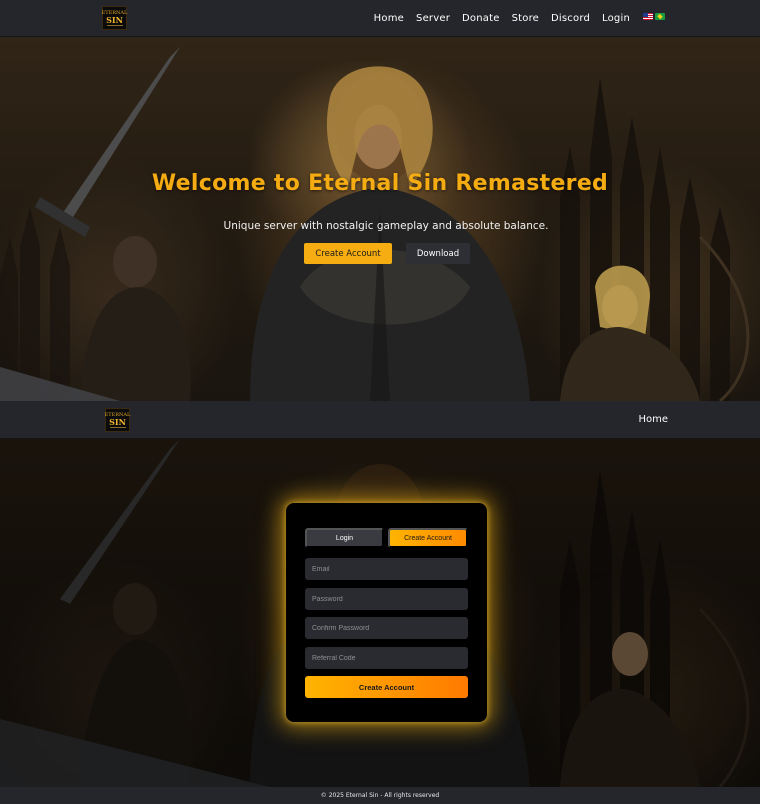 The width and height of the screenshot is (760, 804). What do you see at coordinates (438, 253) in the screenshot?
I see `download-button: Download` at bounding box center [438, 253].